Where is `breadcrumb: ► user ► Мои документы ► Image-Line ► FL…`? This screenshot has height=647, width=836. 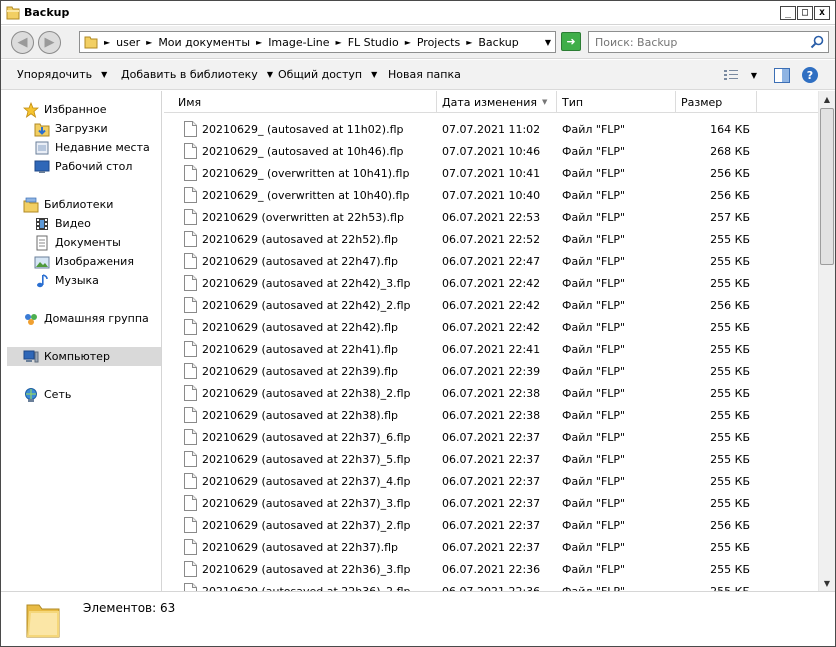 breadcrumb: ► user ► Мои документы ► Image-Line ► FL… is located at coordinates (310, 42).